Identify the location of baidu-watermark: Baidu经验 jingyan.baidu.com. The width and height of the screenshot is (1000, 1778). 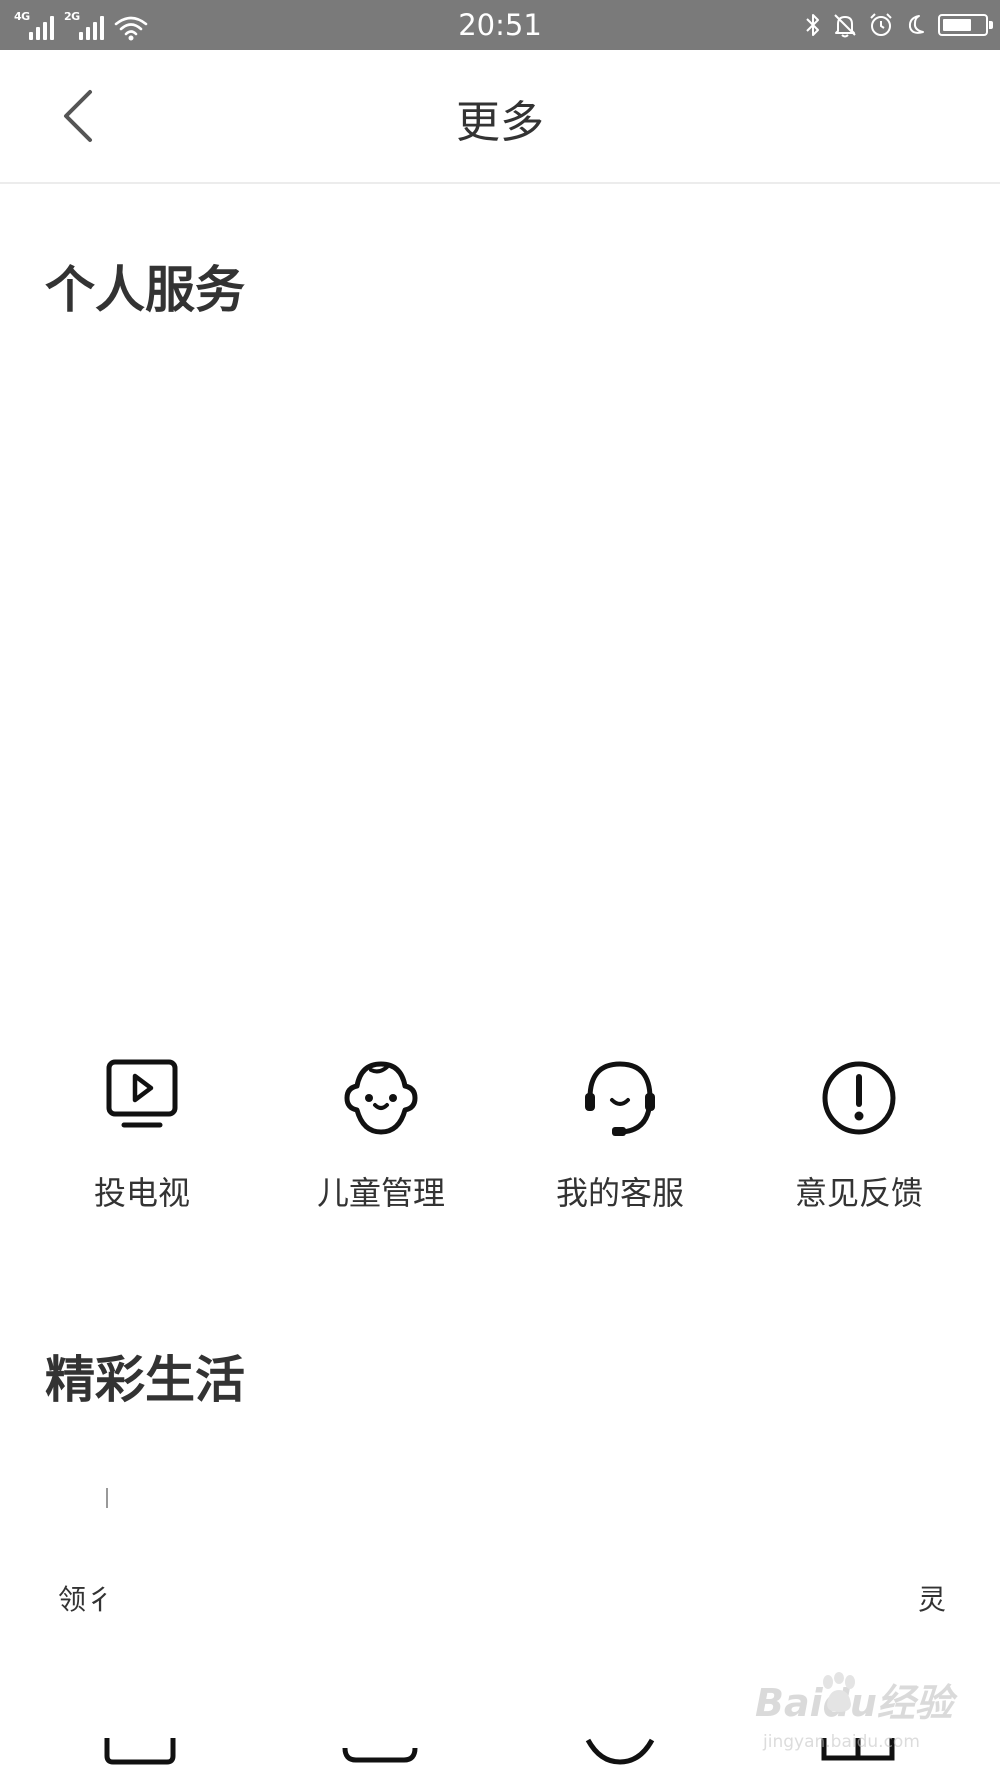
(854, 1717).